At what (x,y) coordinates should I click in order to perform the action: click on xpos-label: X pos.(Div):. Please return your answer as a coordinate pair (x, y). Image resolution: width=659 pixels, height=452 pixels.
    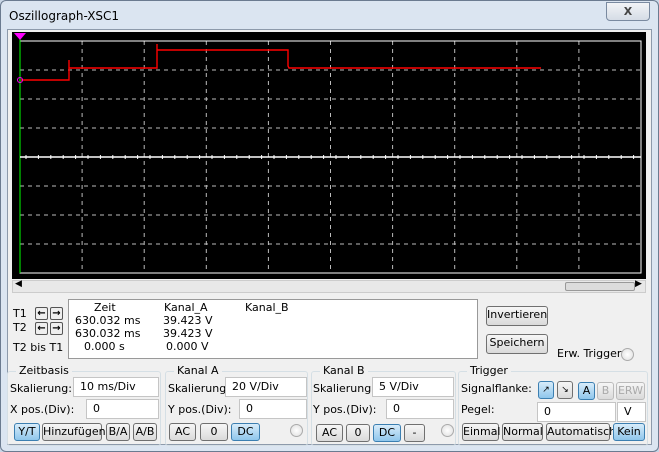
    Looking at the image, I should click on (42, 409).